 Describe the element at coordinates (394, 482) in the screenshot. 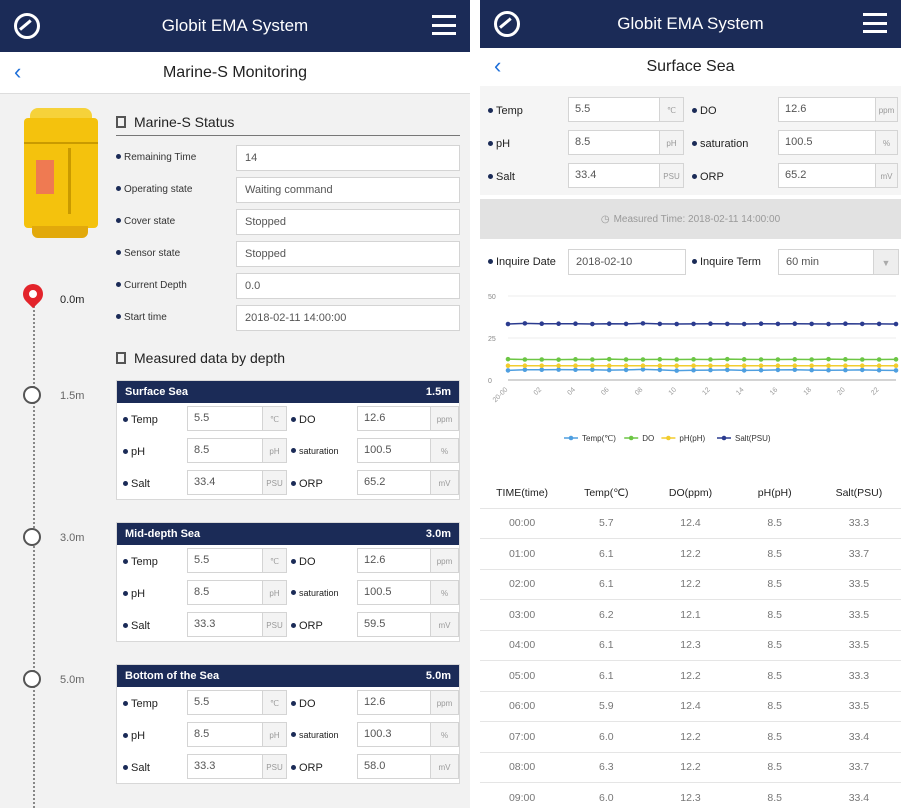

I see `orp-value: 65.2` at that location.